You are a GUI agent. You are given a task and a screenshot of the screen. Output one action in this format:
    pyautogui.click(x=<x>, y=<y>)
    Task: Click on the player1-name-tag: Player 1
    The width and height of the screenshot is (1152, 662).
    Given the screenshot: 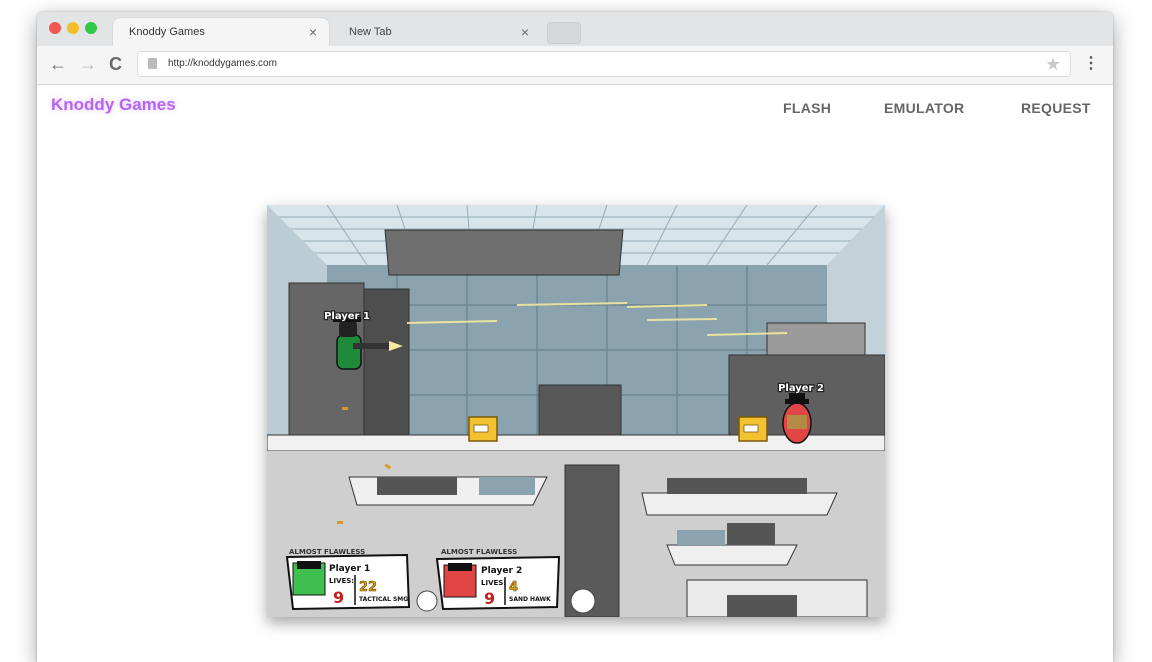 What is the action you would take?
    pyautogui.click(x=347, y=316)
    